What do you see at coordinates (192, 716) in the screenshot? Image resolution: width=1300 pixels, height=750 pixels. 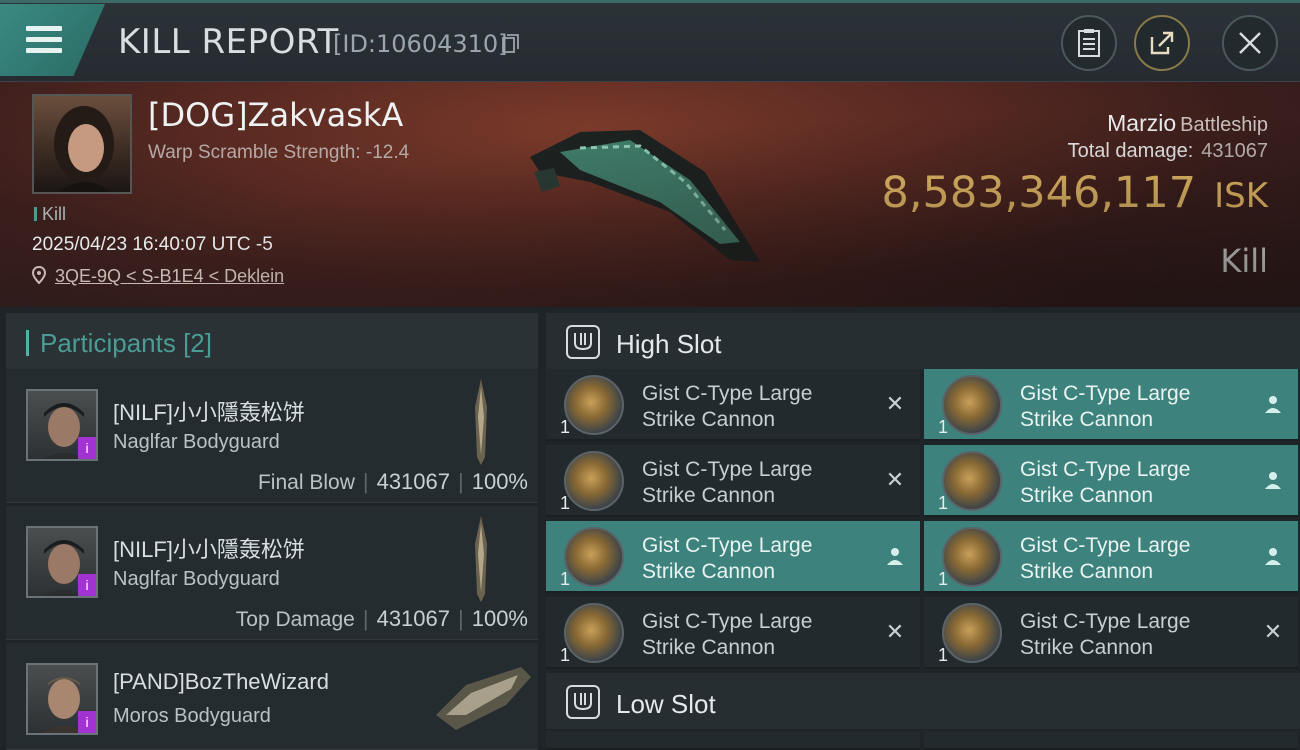 I see `participant-ship: Moros Bodyguard` at bounding box center [192, 716].